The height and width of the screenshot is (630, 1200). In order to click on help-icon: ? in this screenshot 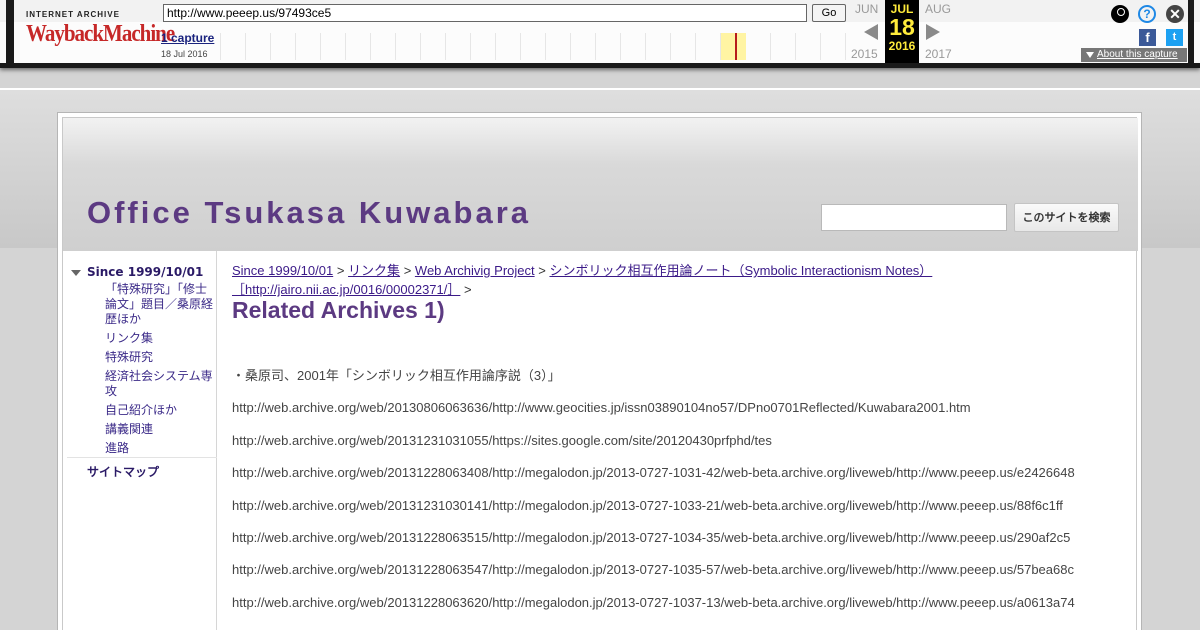, I will do `click(1147, 14)`.